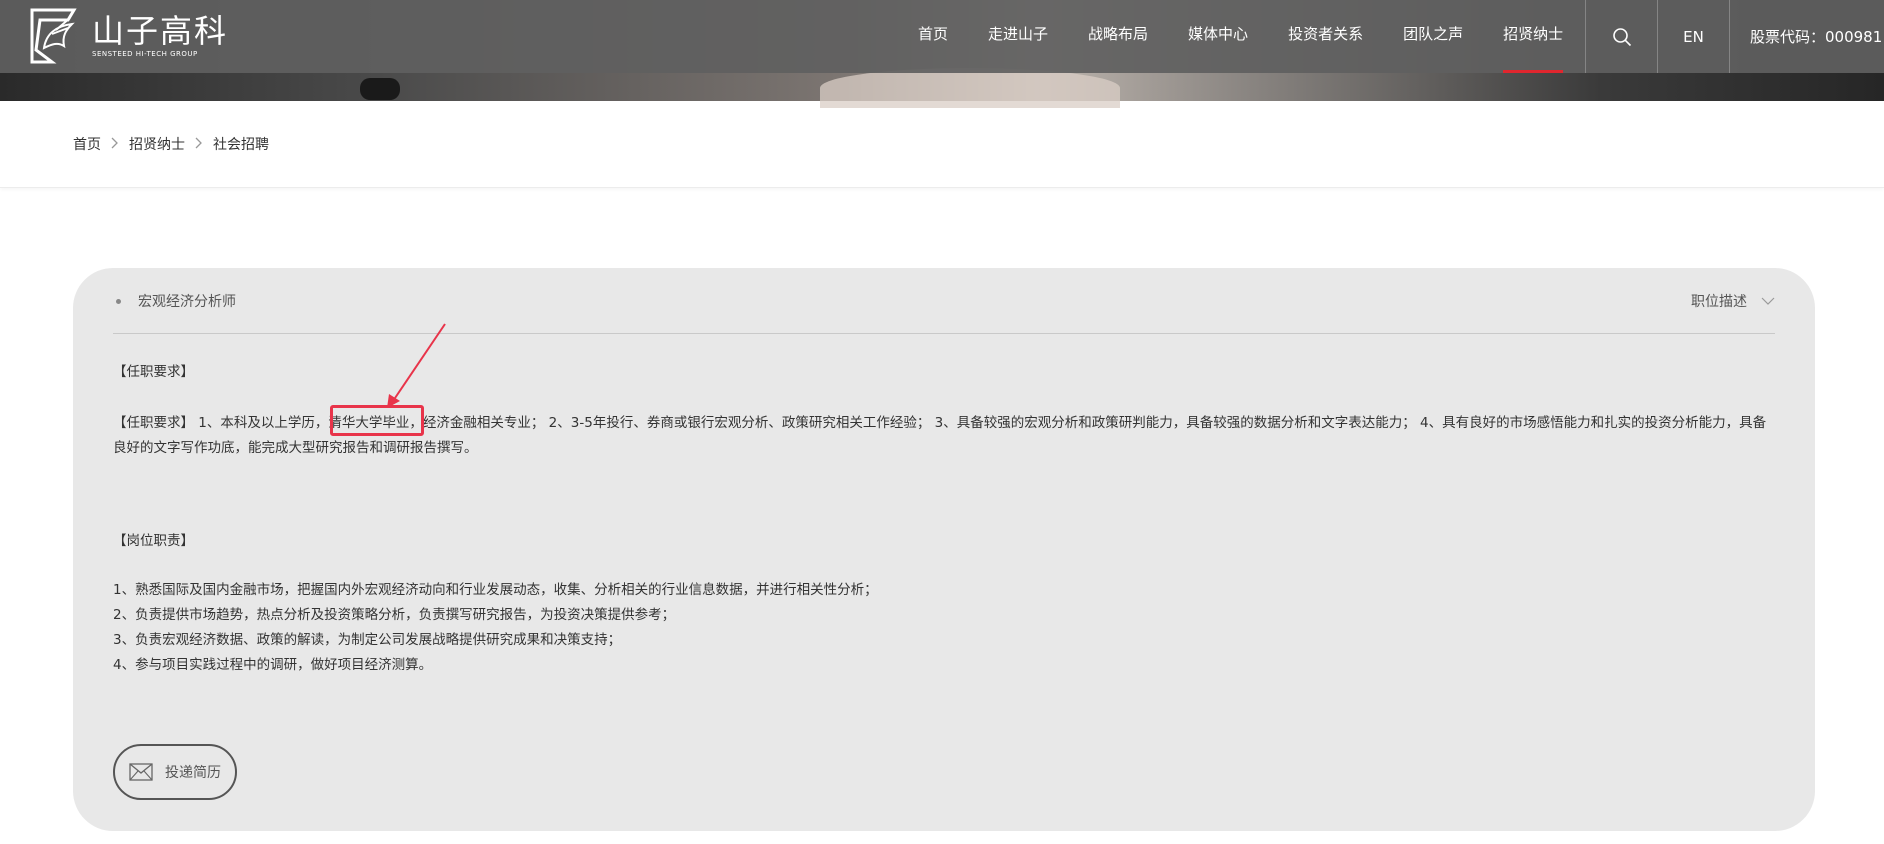  What do you see at coordinates (141, 772) in the screenshot?
I see `mail-icon` at bounding box center [141, 772].